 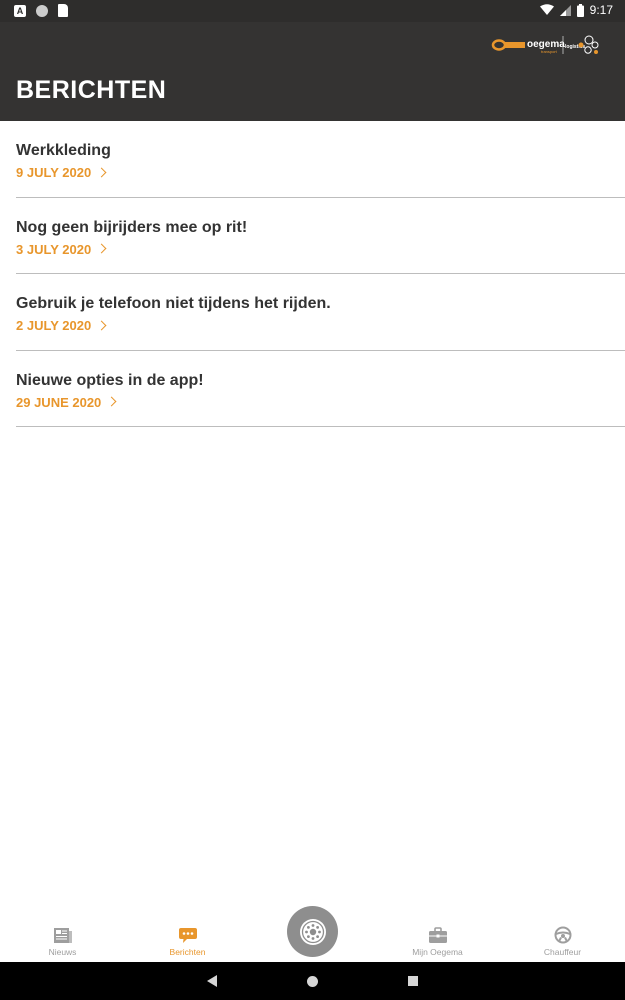 I want to click on tab-mijn-oegema: Mijn Oegema, so click(x=437, y=937).